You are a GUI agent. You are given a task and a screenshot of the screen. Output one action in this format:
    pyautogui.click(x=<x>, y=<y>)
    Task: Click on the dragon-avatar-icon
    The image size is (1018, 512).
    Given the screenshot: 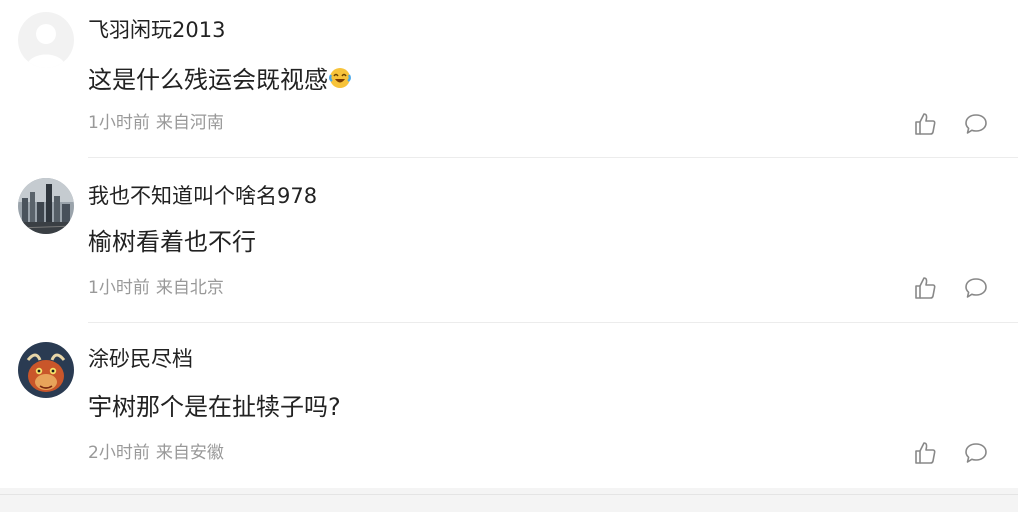 What is the action you would take?
    pyautogui.click(x=46, y=370)
    